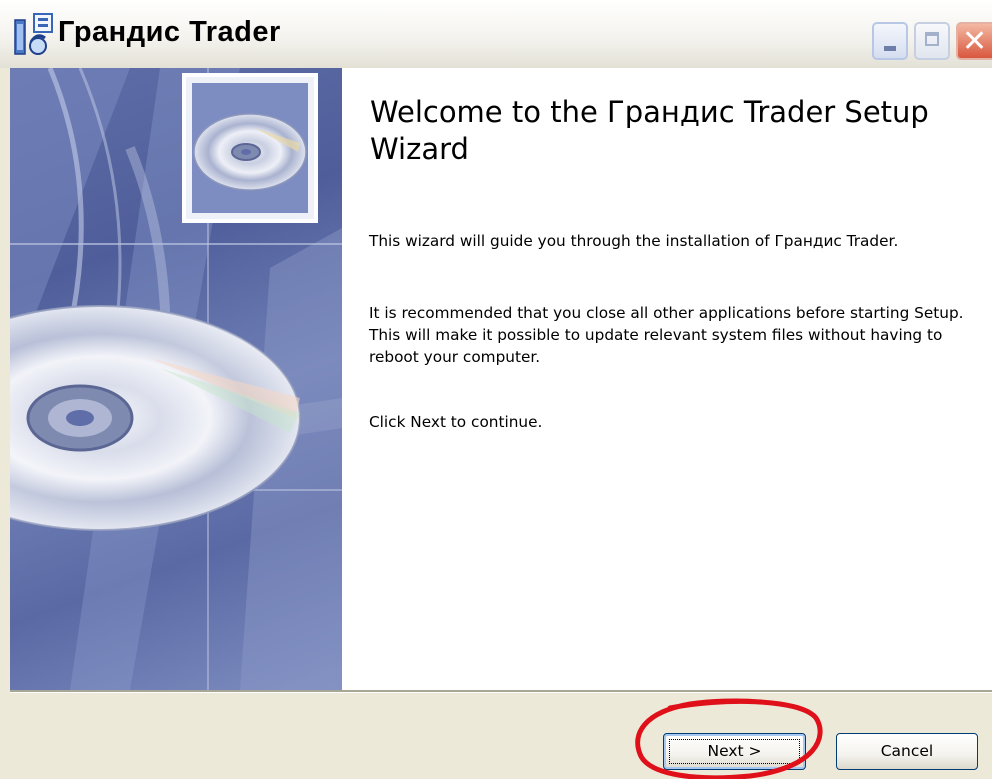  I want to click on maximize-button, so click(932, 41).